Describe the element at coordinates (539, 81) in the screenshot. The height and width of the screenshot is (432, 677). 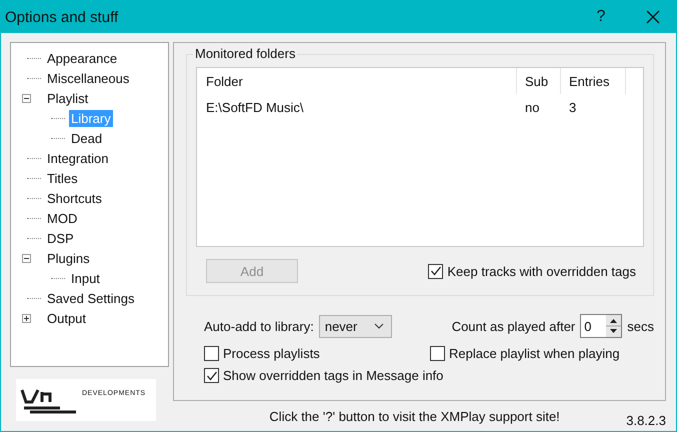
I see `column-header: Sub` at that location.